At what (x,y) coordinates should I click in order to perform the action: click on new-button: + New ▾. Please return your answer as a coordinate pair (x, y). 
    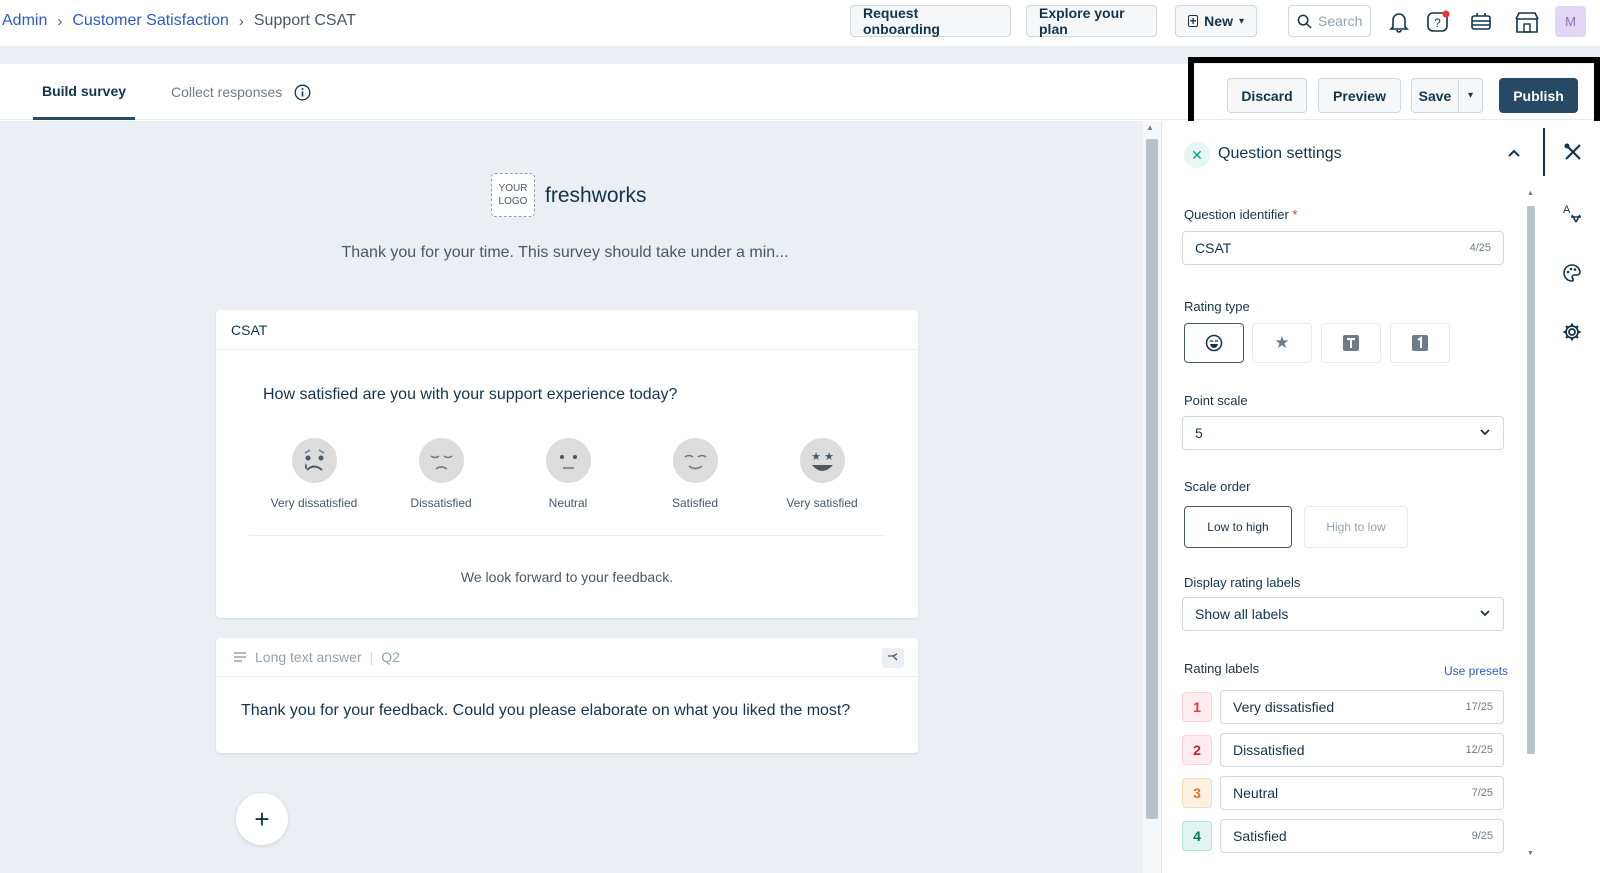
    Looking at the image, I should click on (1216, 21).